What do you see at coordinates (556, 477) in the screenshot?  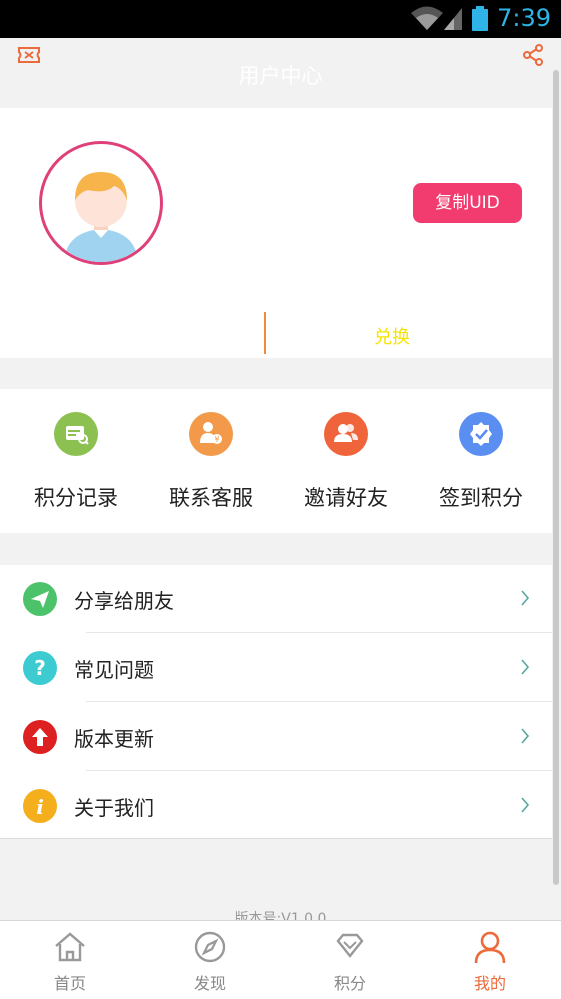 I see `scrollbar` at bounding box center [556, 477].